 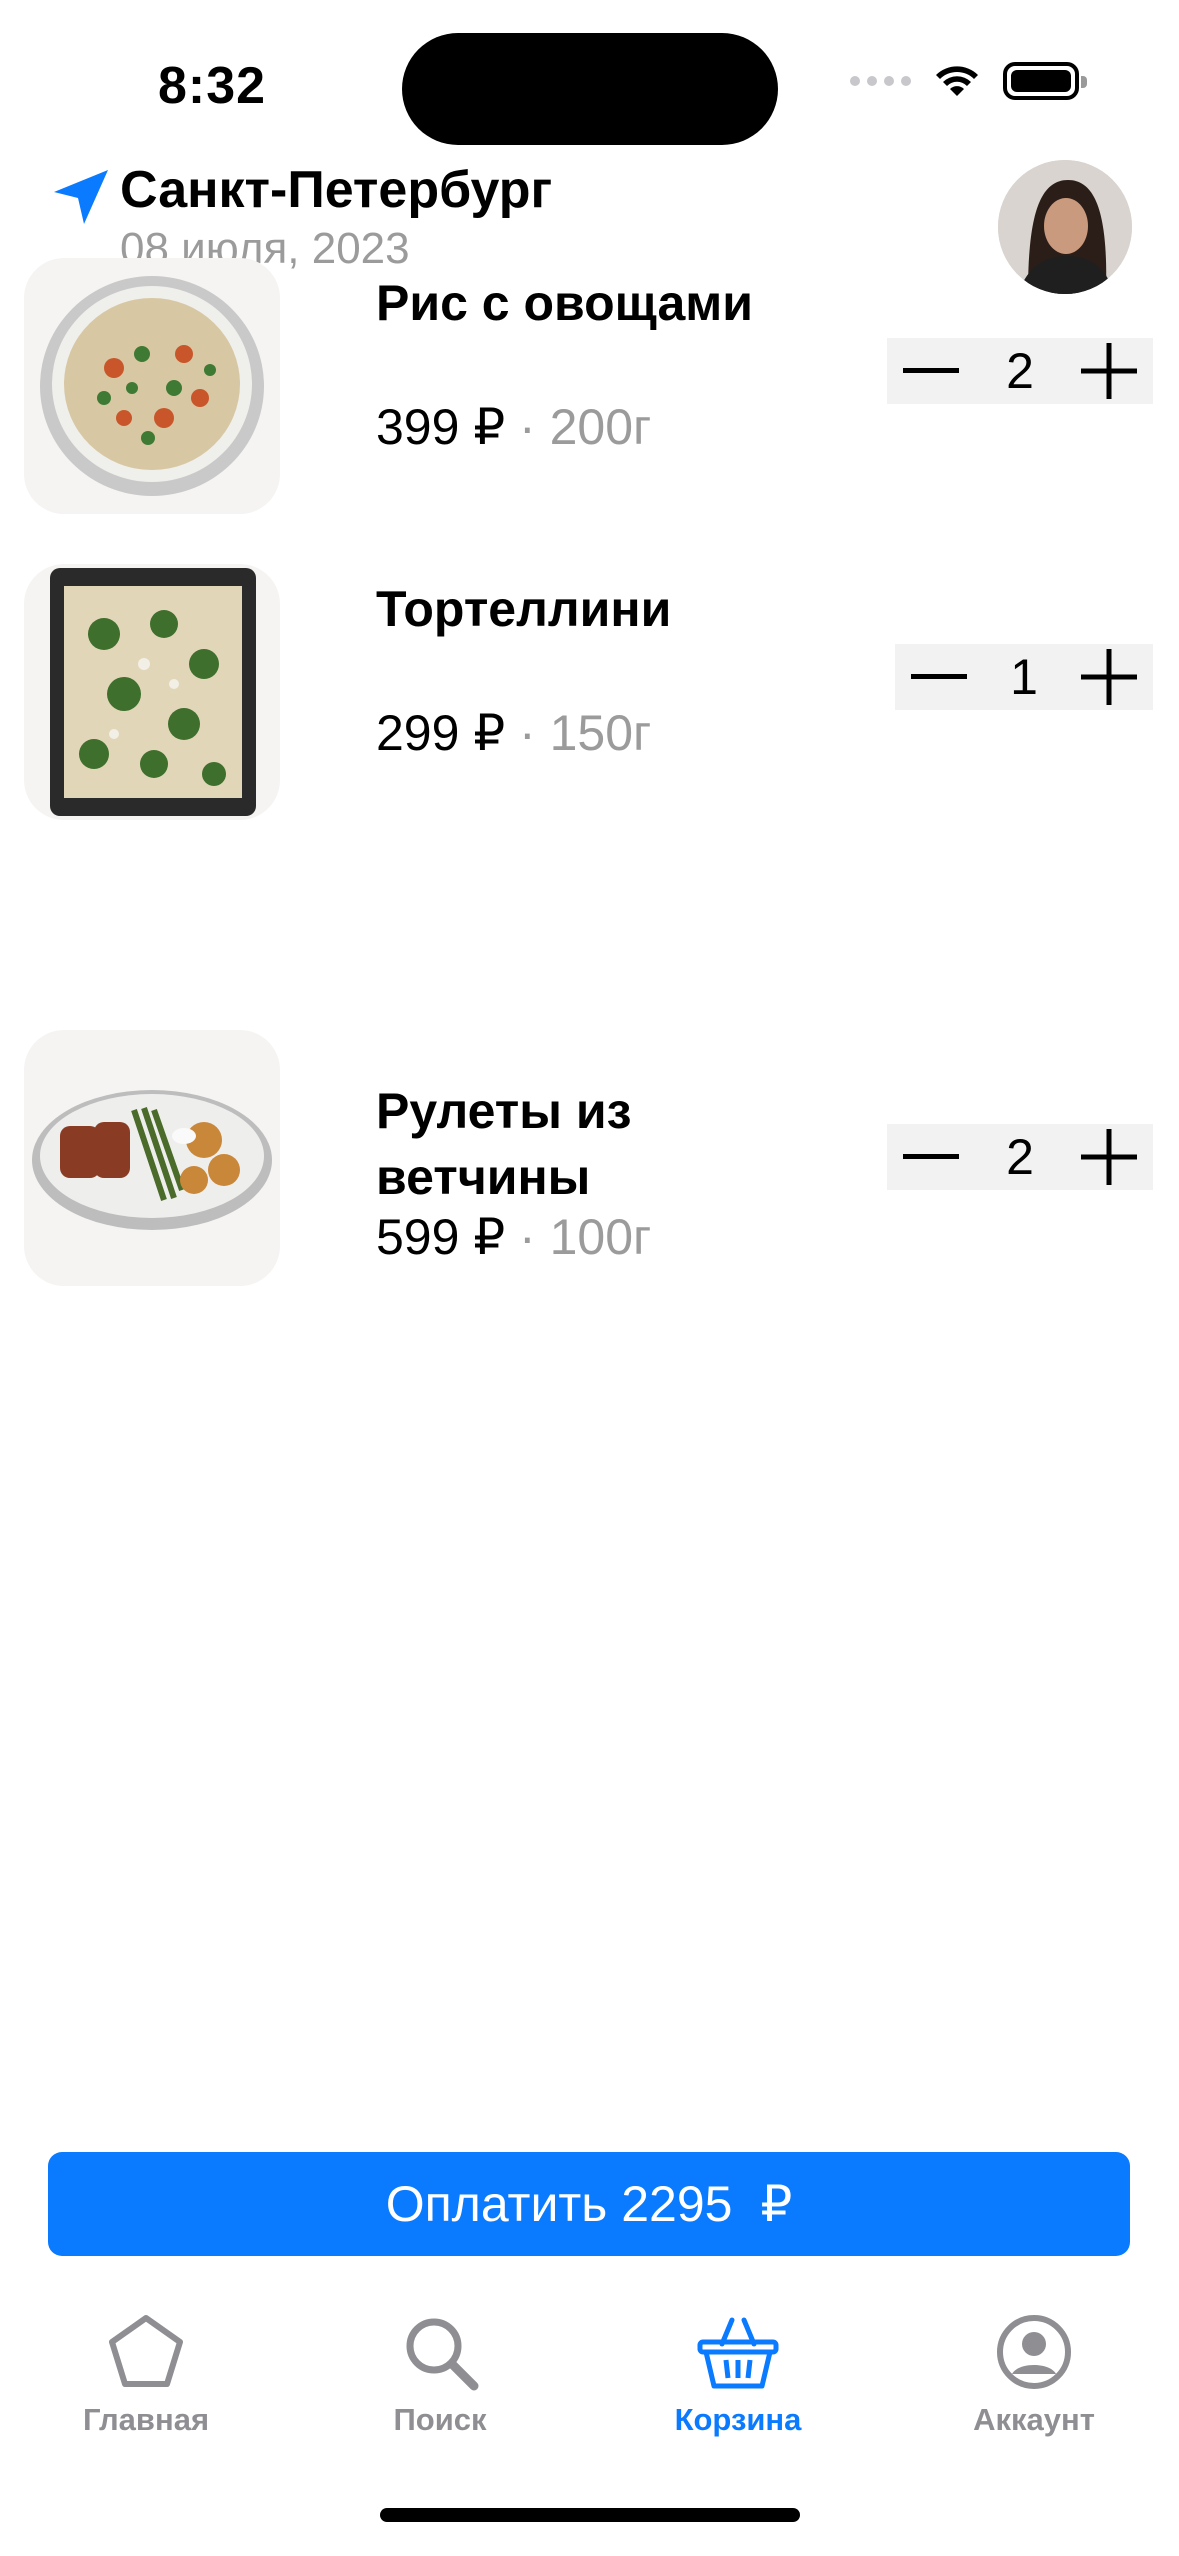 I want to click on cellular-signal-icon, so click(x=880, y=81).